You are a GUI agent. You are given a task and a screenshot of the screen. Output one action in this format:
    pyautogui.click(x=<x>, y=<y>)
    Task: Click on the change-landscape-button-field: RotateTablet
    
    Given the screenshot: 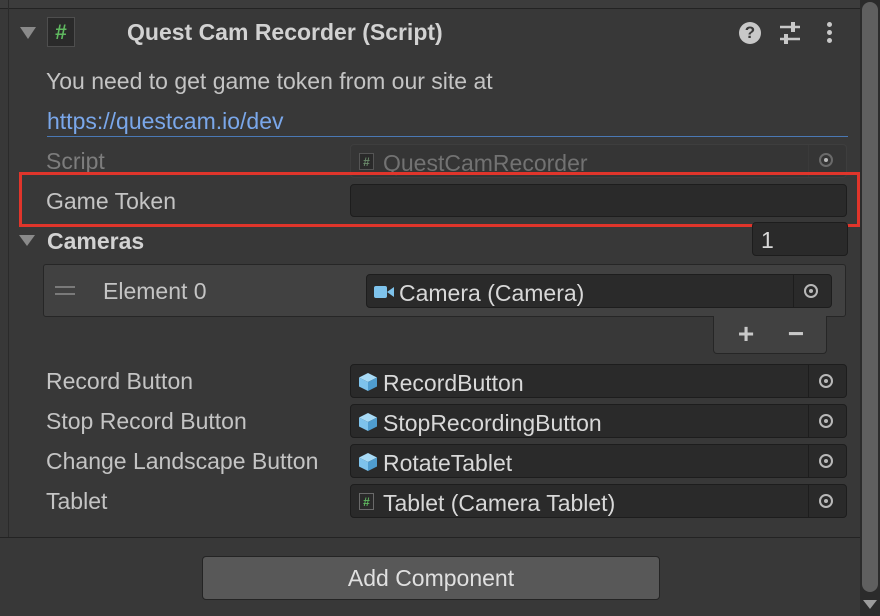 What is the action you would take?
    pyautogui.click(x=598, y=461)
    